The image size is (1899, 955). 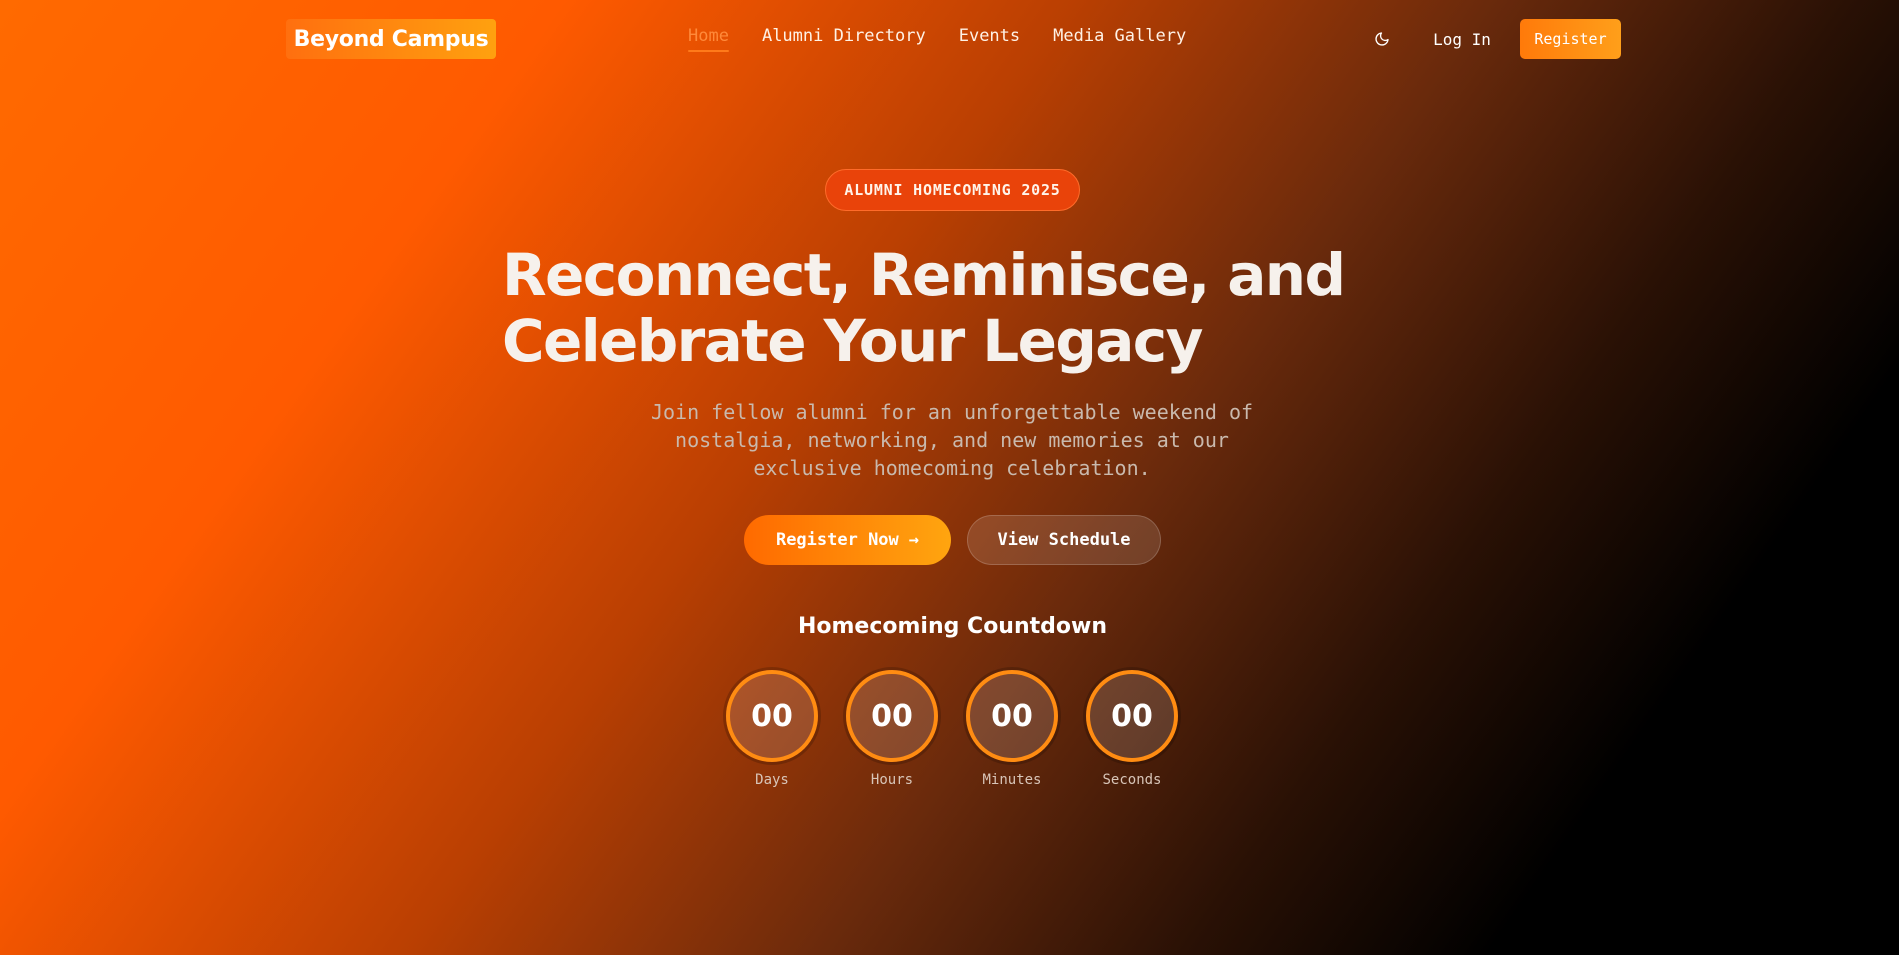 What do you see at coordinates (1132, 716) in the screenshot?
I see `countdown-seconds-value: 00` at bounding box center [1132, 716].